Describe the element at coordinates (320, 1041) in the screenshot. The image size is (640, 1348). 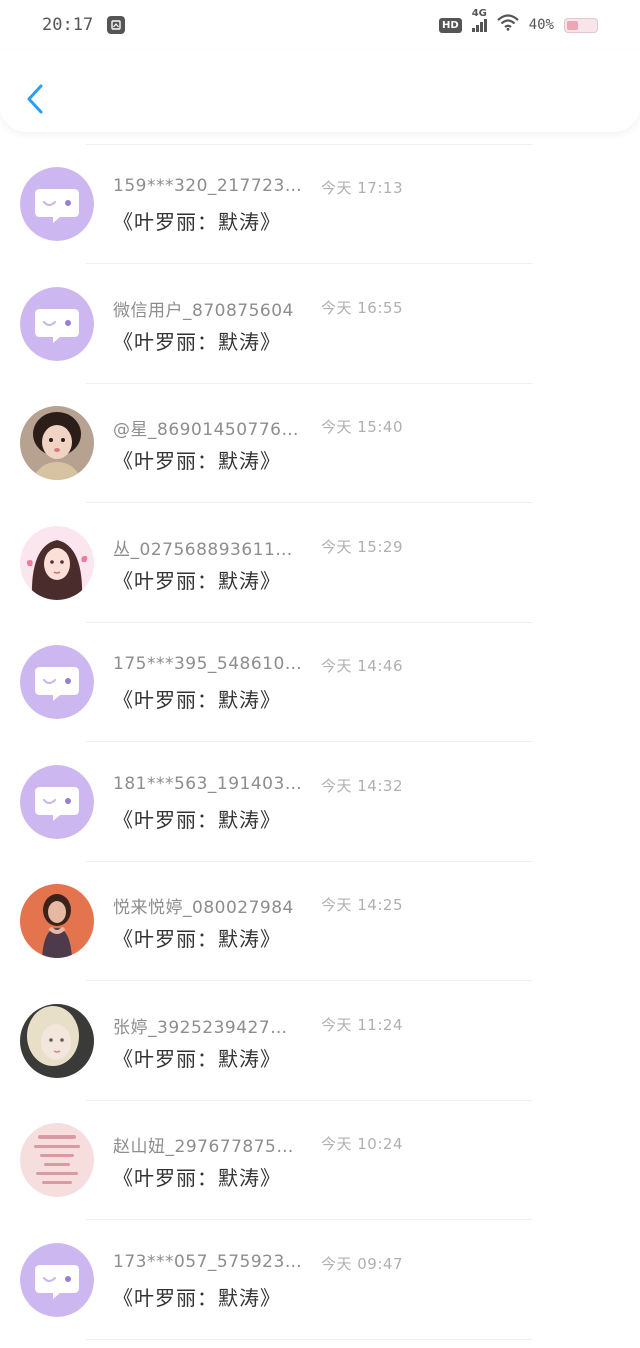
I see `message-row: 张婷_3925239427… 今天 11:24 《叶罗丽：默涛》` at that location.